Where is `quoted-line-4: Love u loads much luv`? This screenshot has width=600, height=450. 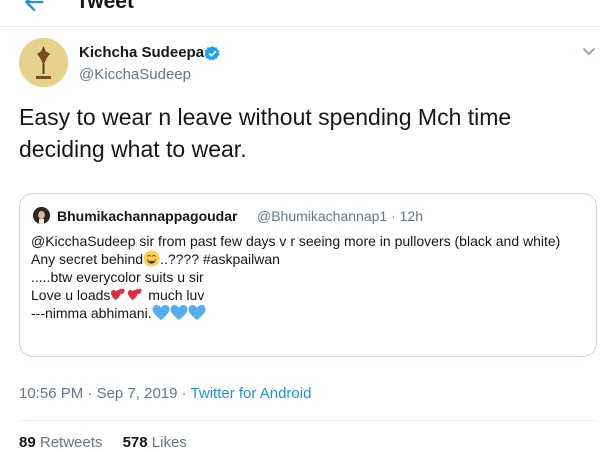
quoted-line-4: Love u loads much luv is located at coordinates (309, 295).